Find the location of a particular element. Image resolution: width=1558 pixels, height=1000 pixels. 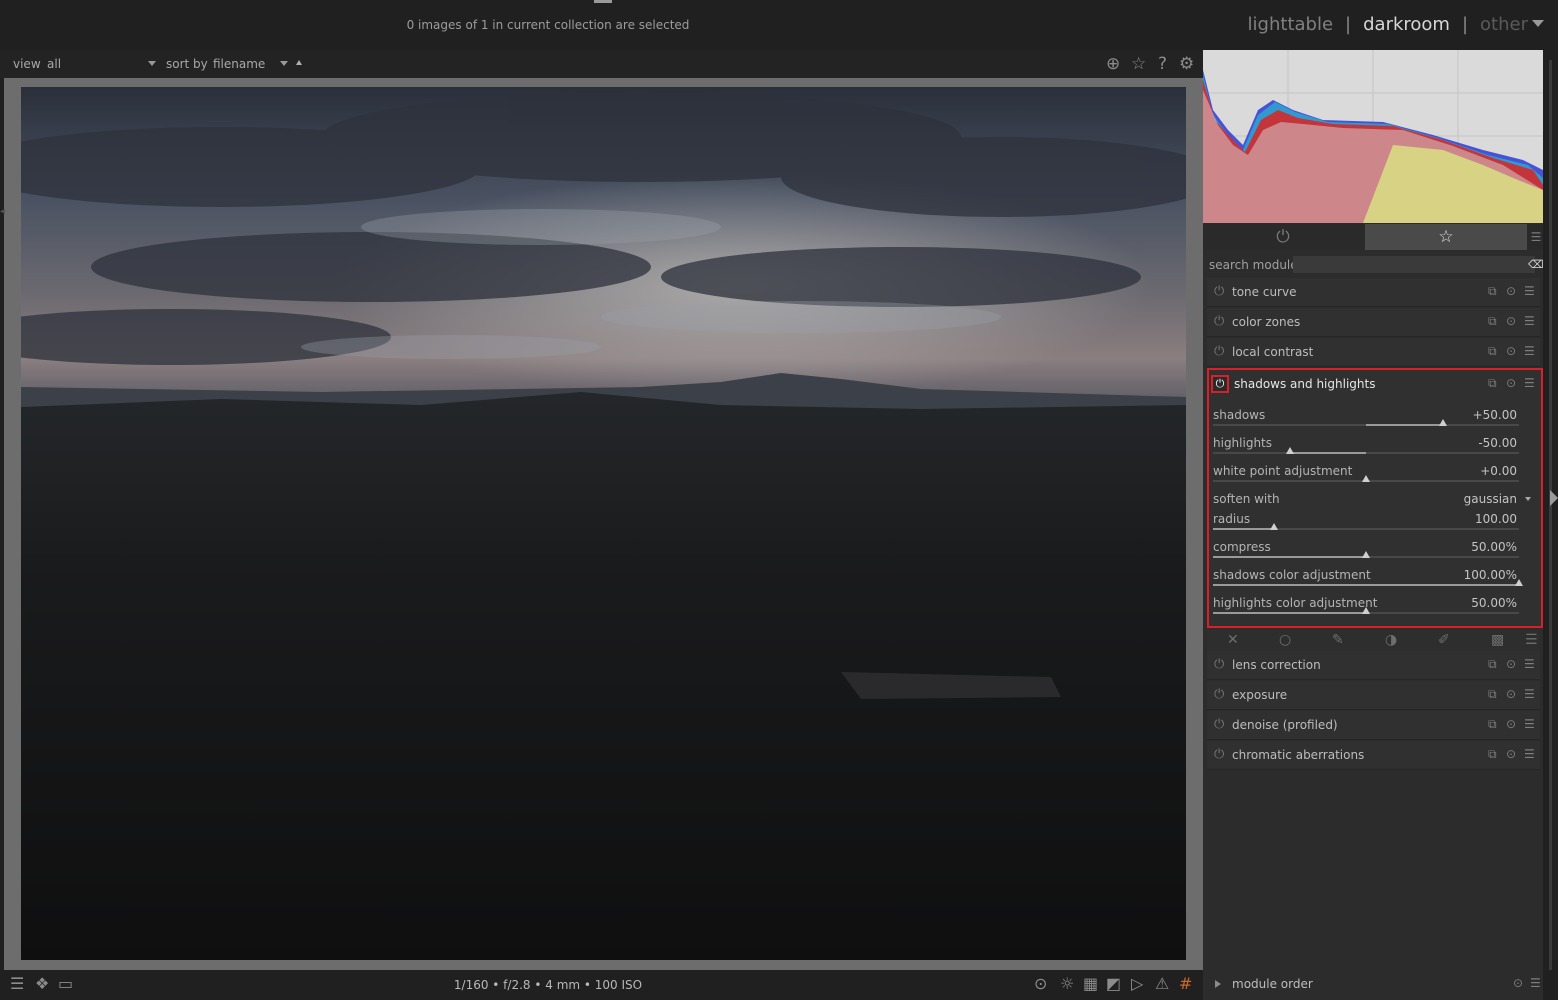

module-chromatic-aberrations: ⏻ chromatic aberrations ⧉ ⊙ ☰ is located at coordinates (1373, 755).